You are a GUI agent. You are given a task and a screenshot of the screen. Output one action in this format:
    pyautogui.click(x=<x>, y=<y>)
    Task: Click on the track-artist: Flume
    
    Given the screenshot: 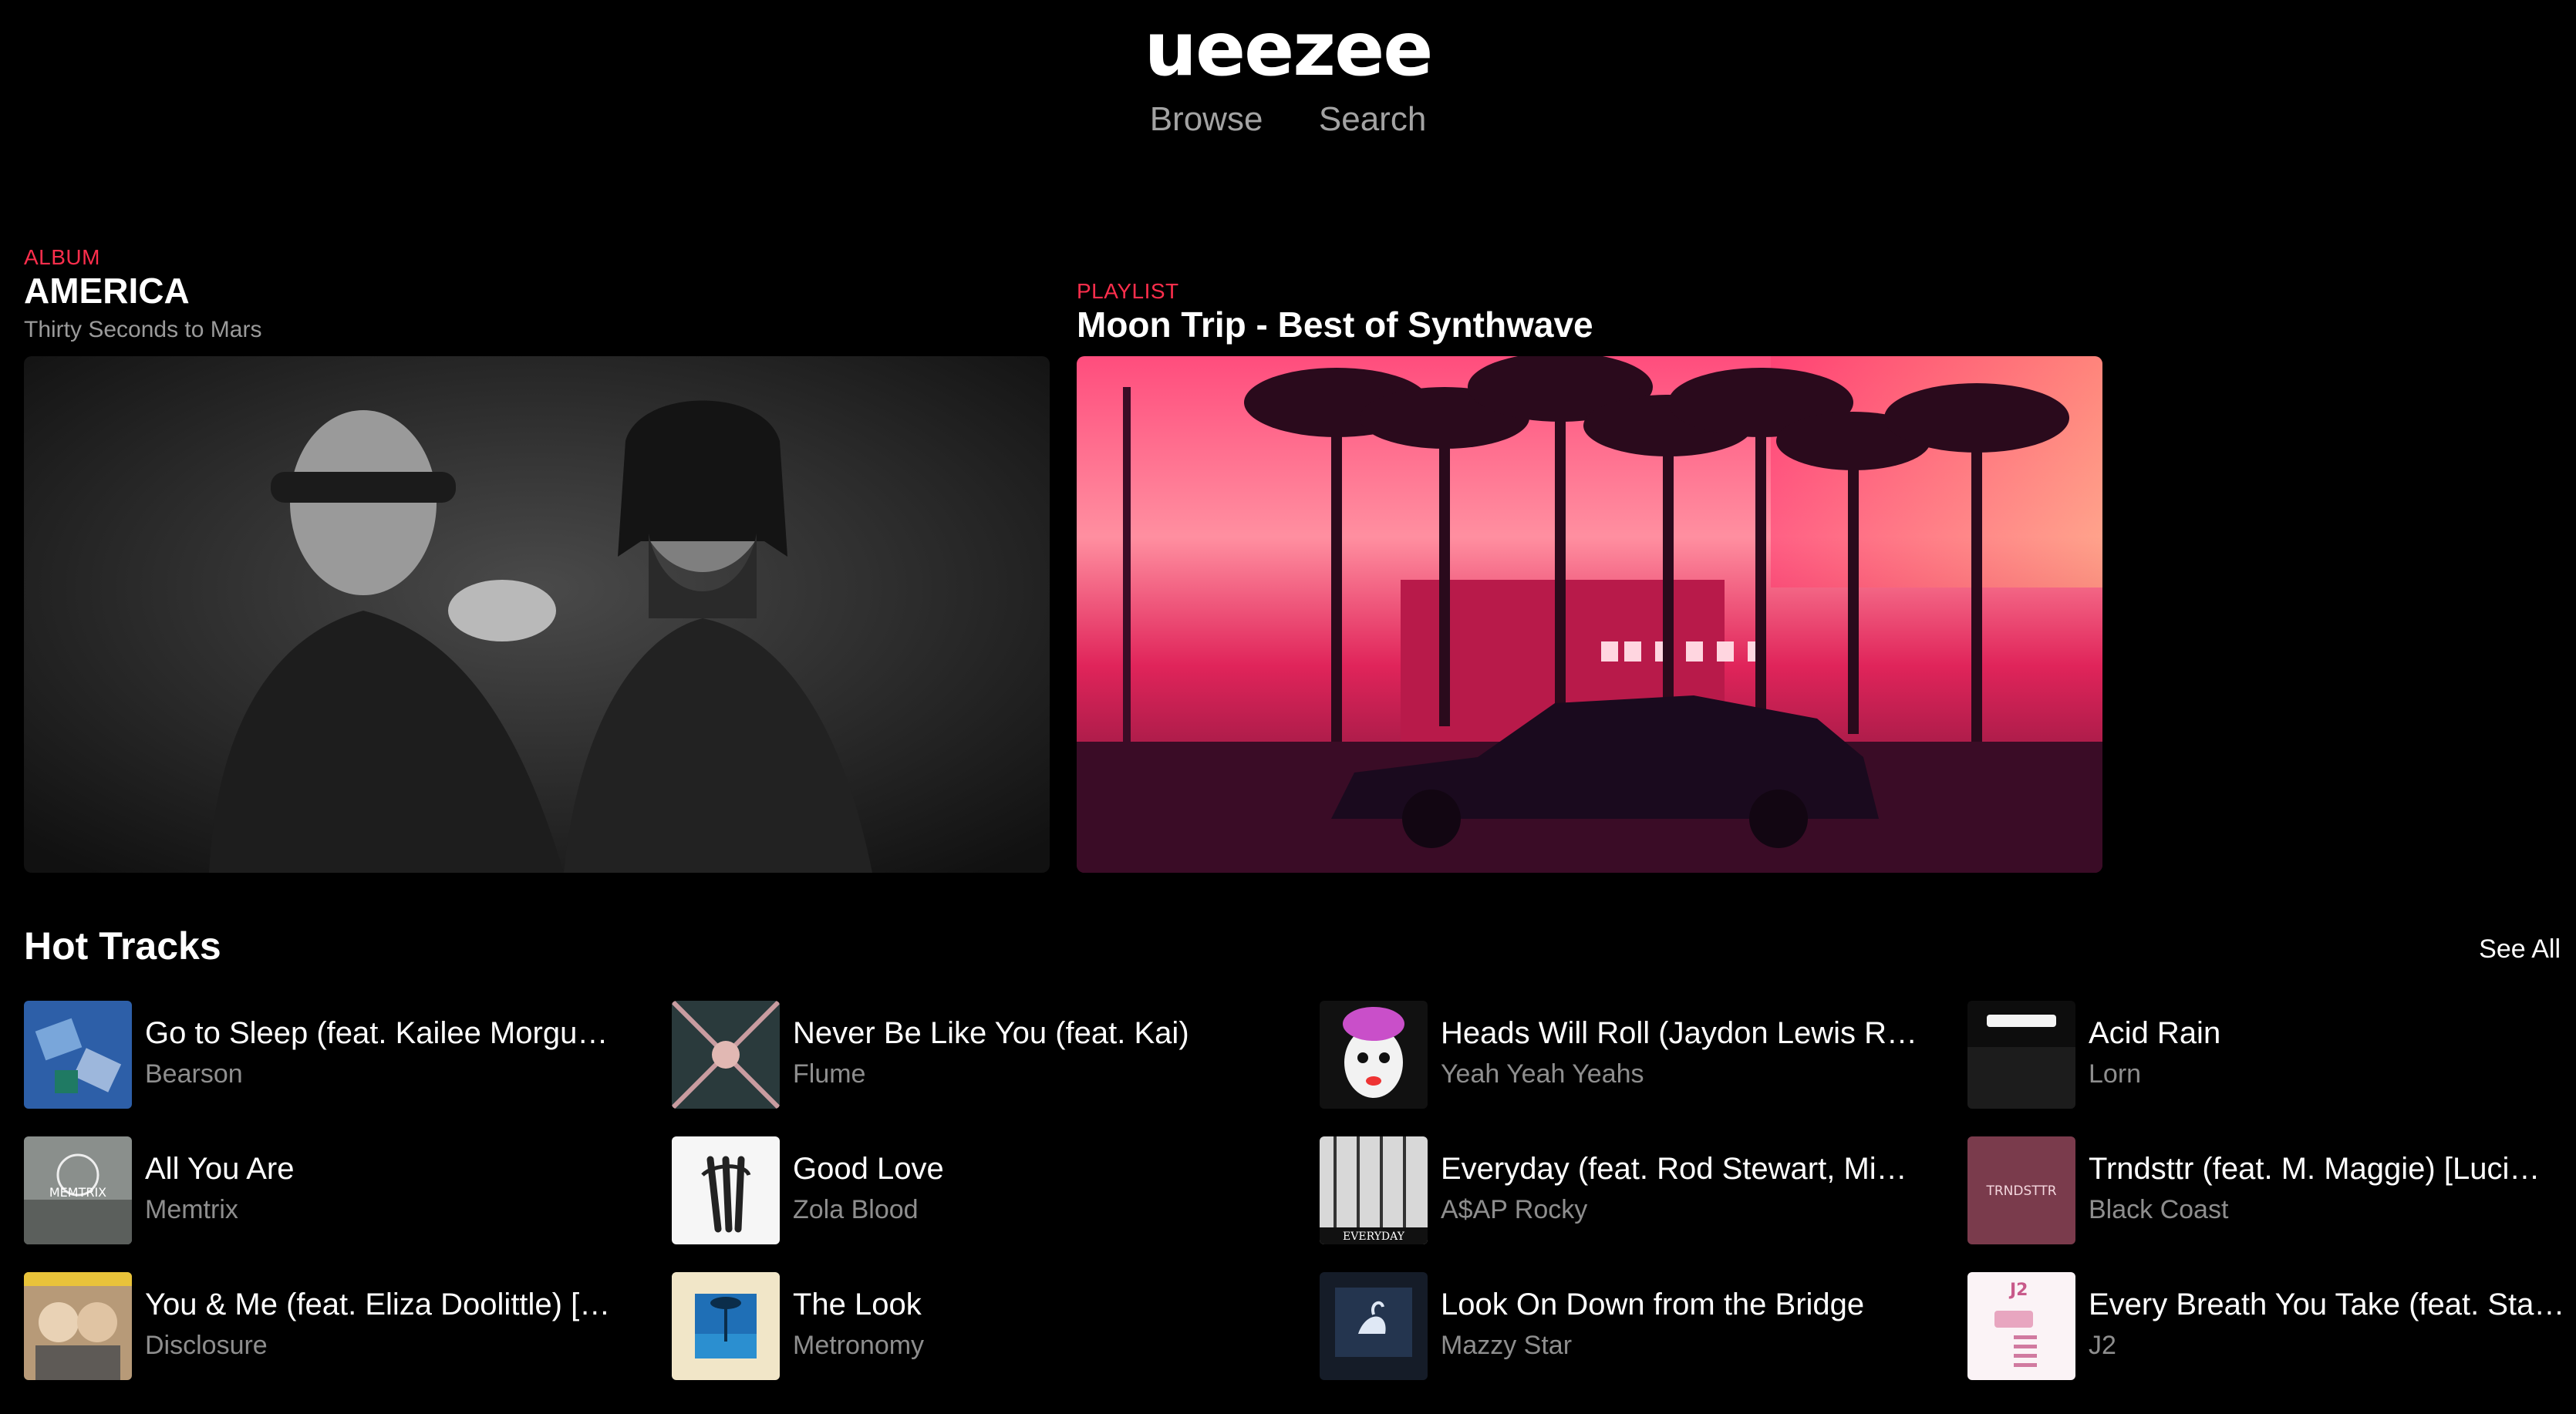 What is the action you would take?
    pyautogui.click(x=829, y=1074)
    